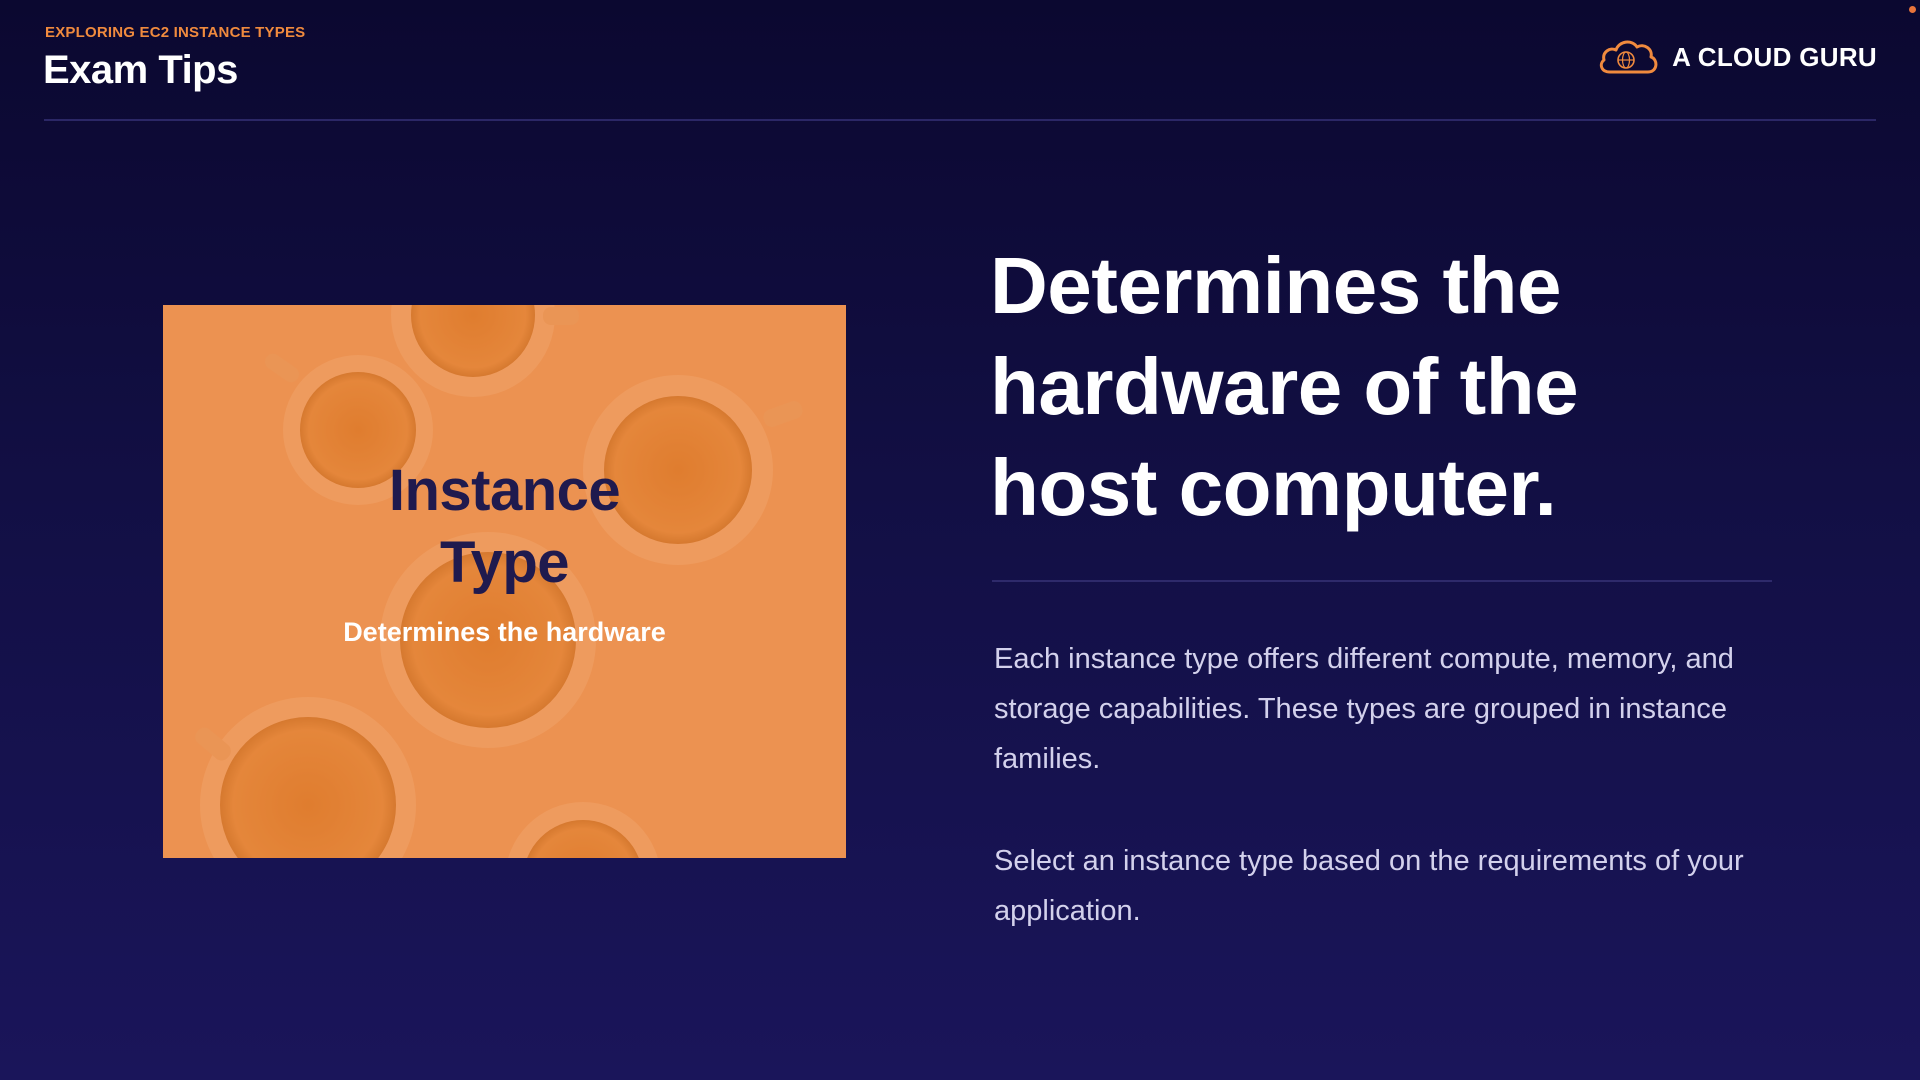  I want to click on headline-line1: Determines the, so click(1275, 285).